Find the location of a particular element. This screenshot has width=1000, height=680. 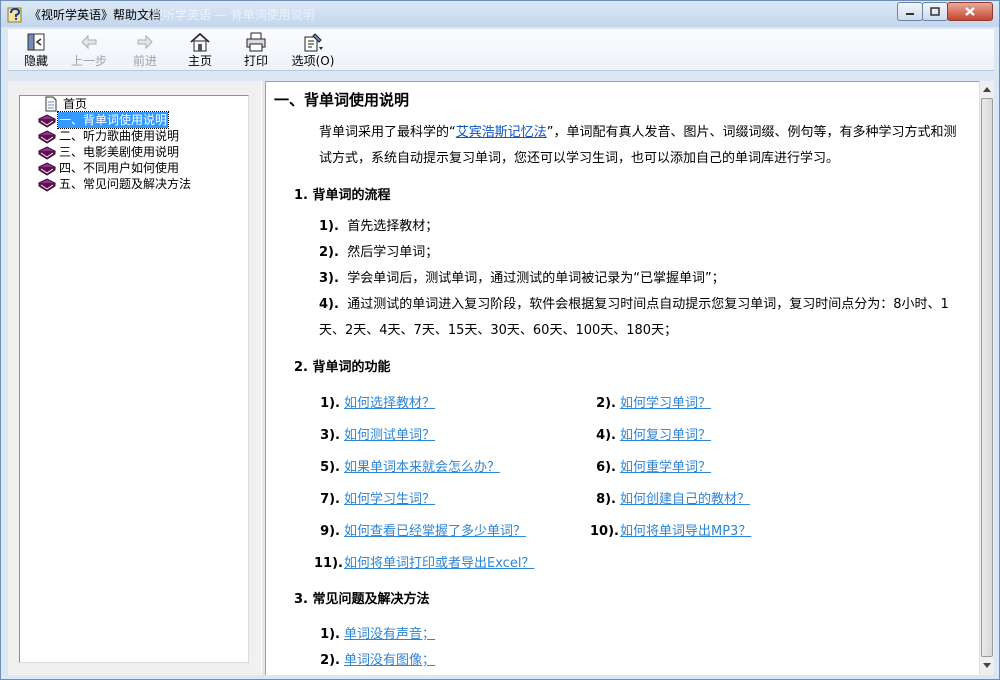

problem-link: 单词没有声音； is located at coordinates (389, 634).